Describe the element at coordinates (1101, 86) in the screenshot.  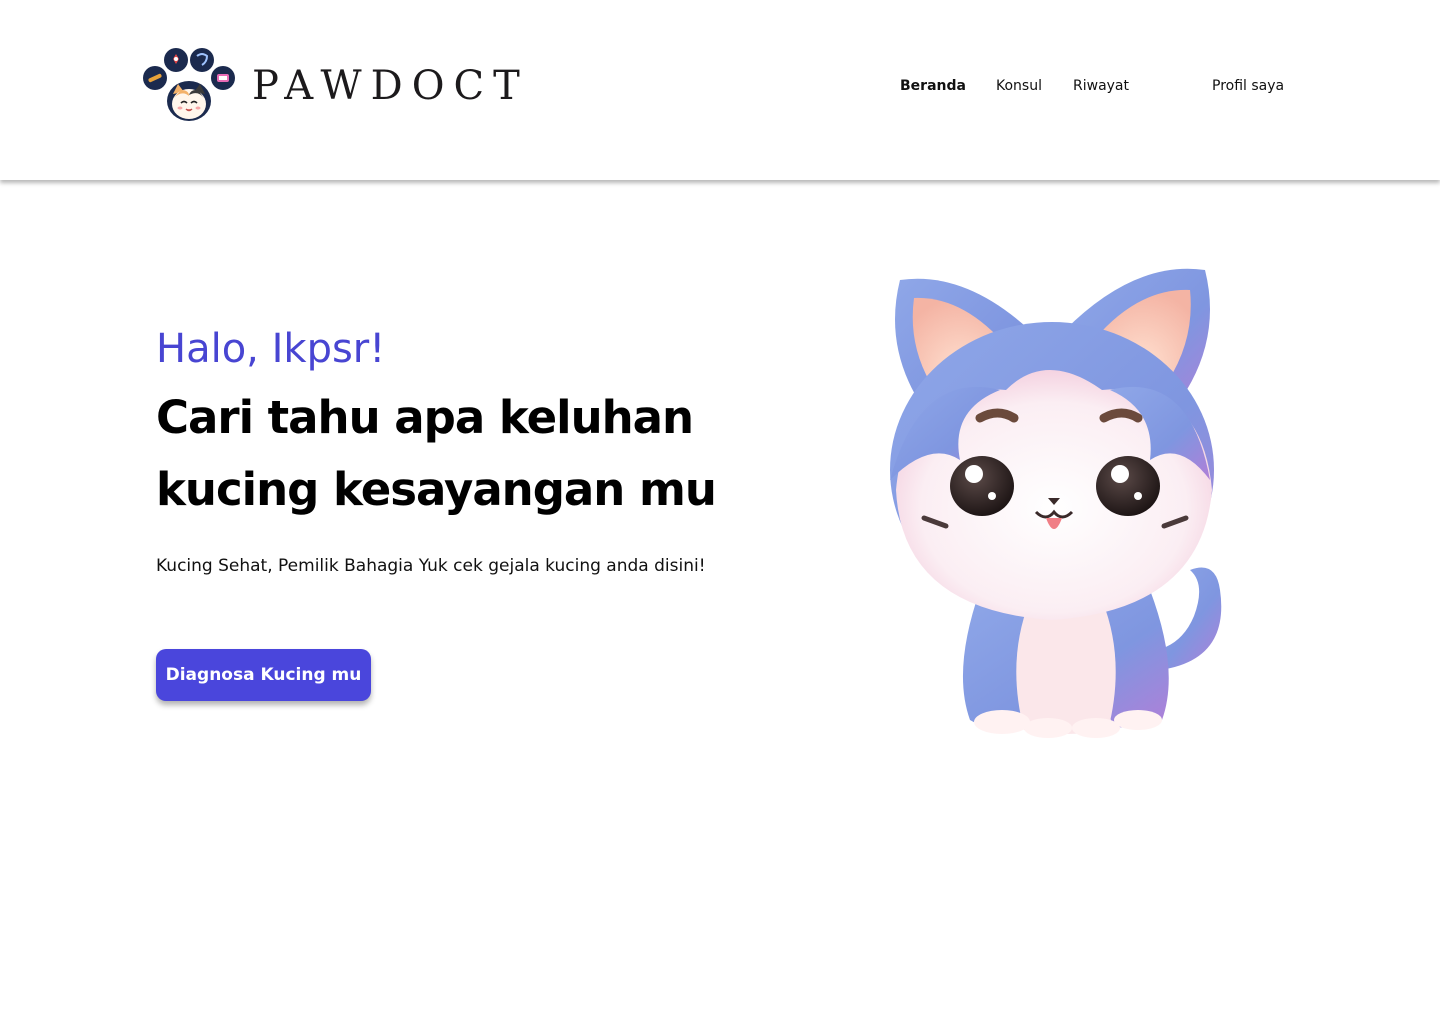
I see `nav-item-riwayat: Riwayat` at that location.